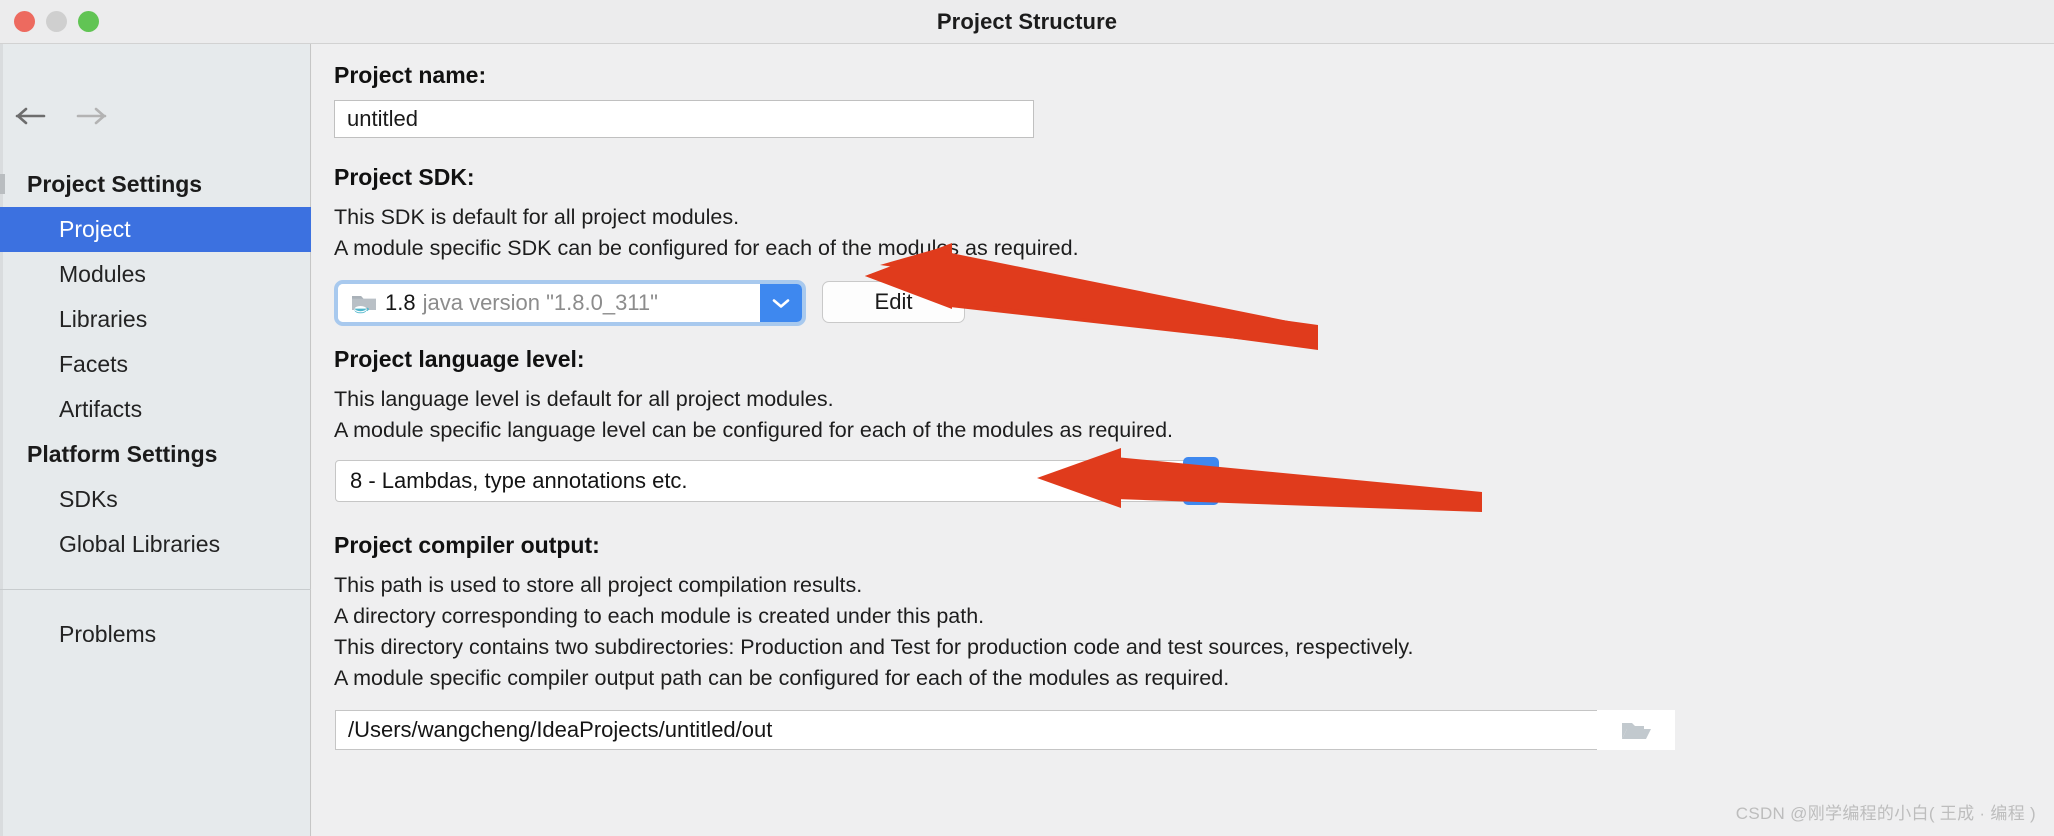 This screenshot has width=2054, height=836. What do you see at coordinates (364, 303) in the screenshot?
I see `java-folder-icon` at bounding box center [364, 303].